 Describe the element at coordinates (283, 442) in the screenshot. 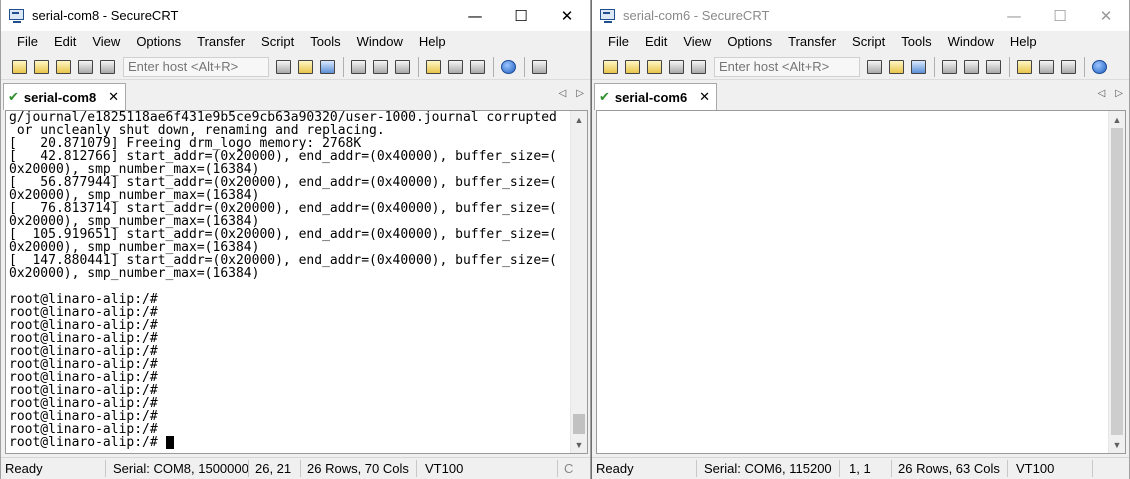

I see `terminal-line: root@linaro-alip:/#` at that location.